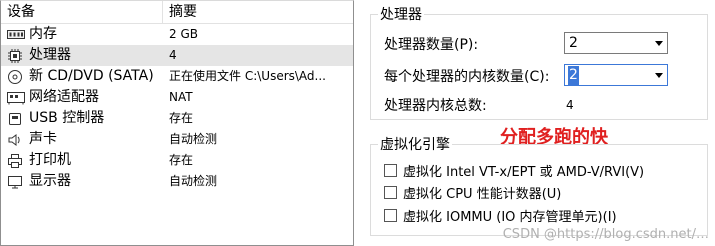 This screenshot has height=246, width=715. I want to click on device-summary: NAT, so click(181, 97).